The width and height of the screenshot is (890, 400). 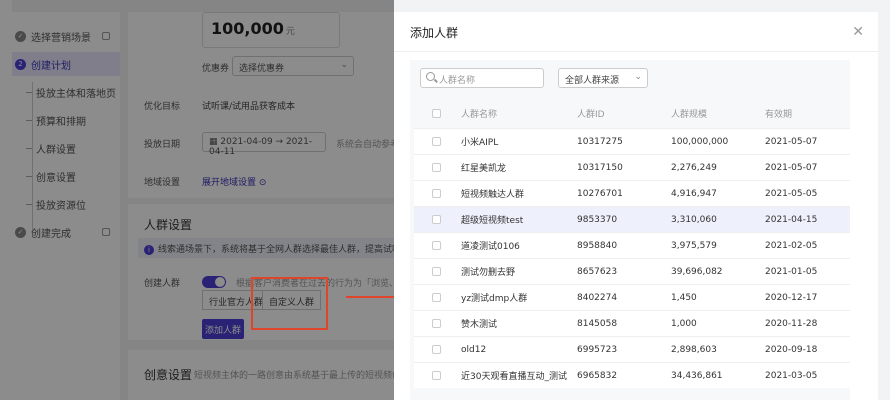 I want to click on source-select-value: 全部人群来源, so click(x=592, y=81).